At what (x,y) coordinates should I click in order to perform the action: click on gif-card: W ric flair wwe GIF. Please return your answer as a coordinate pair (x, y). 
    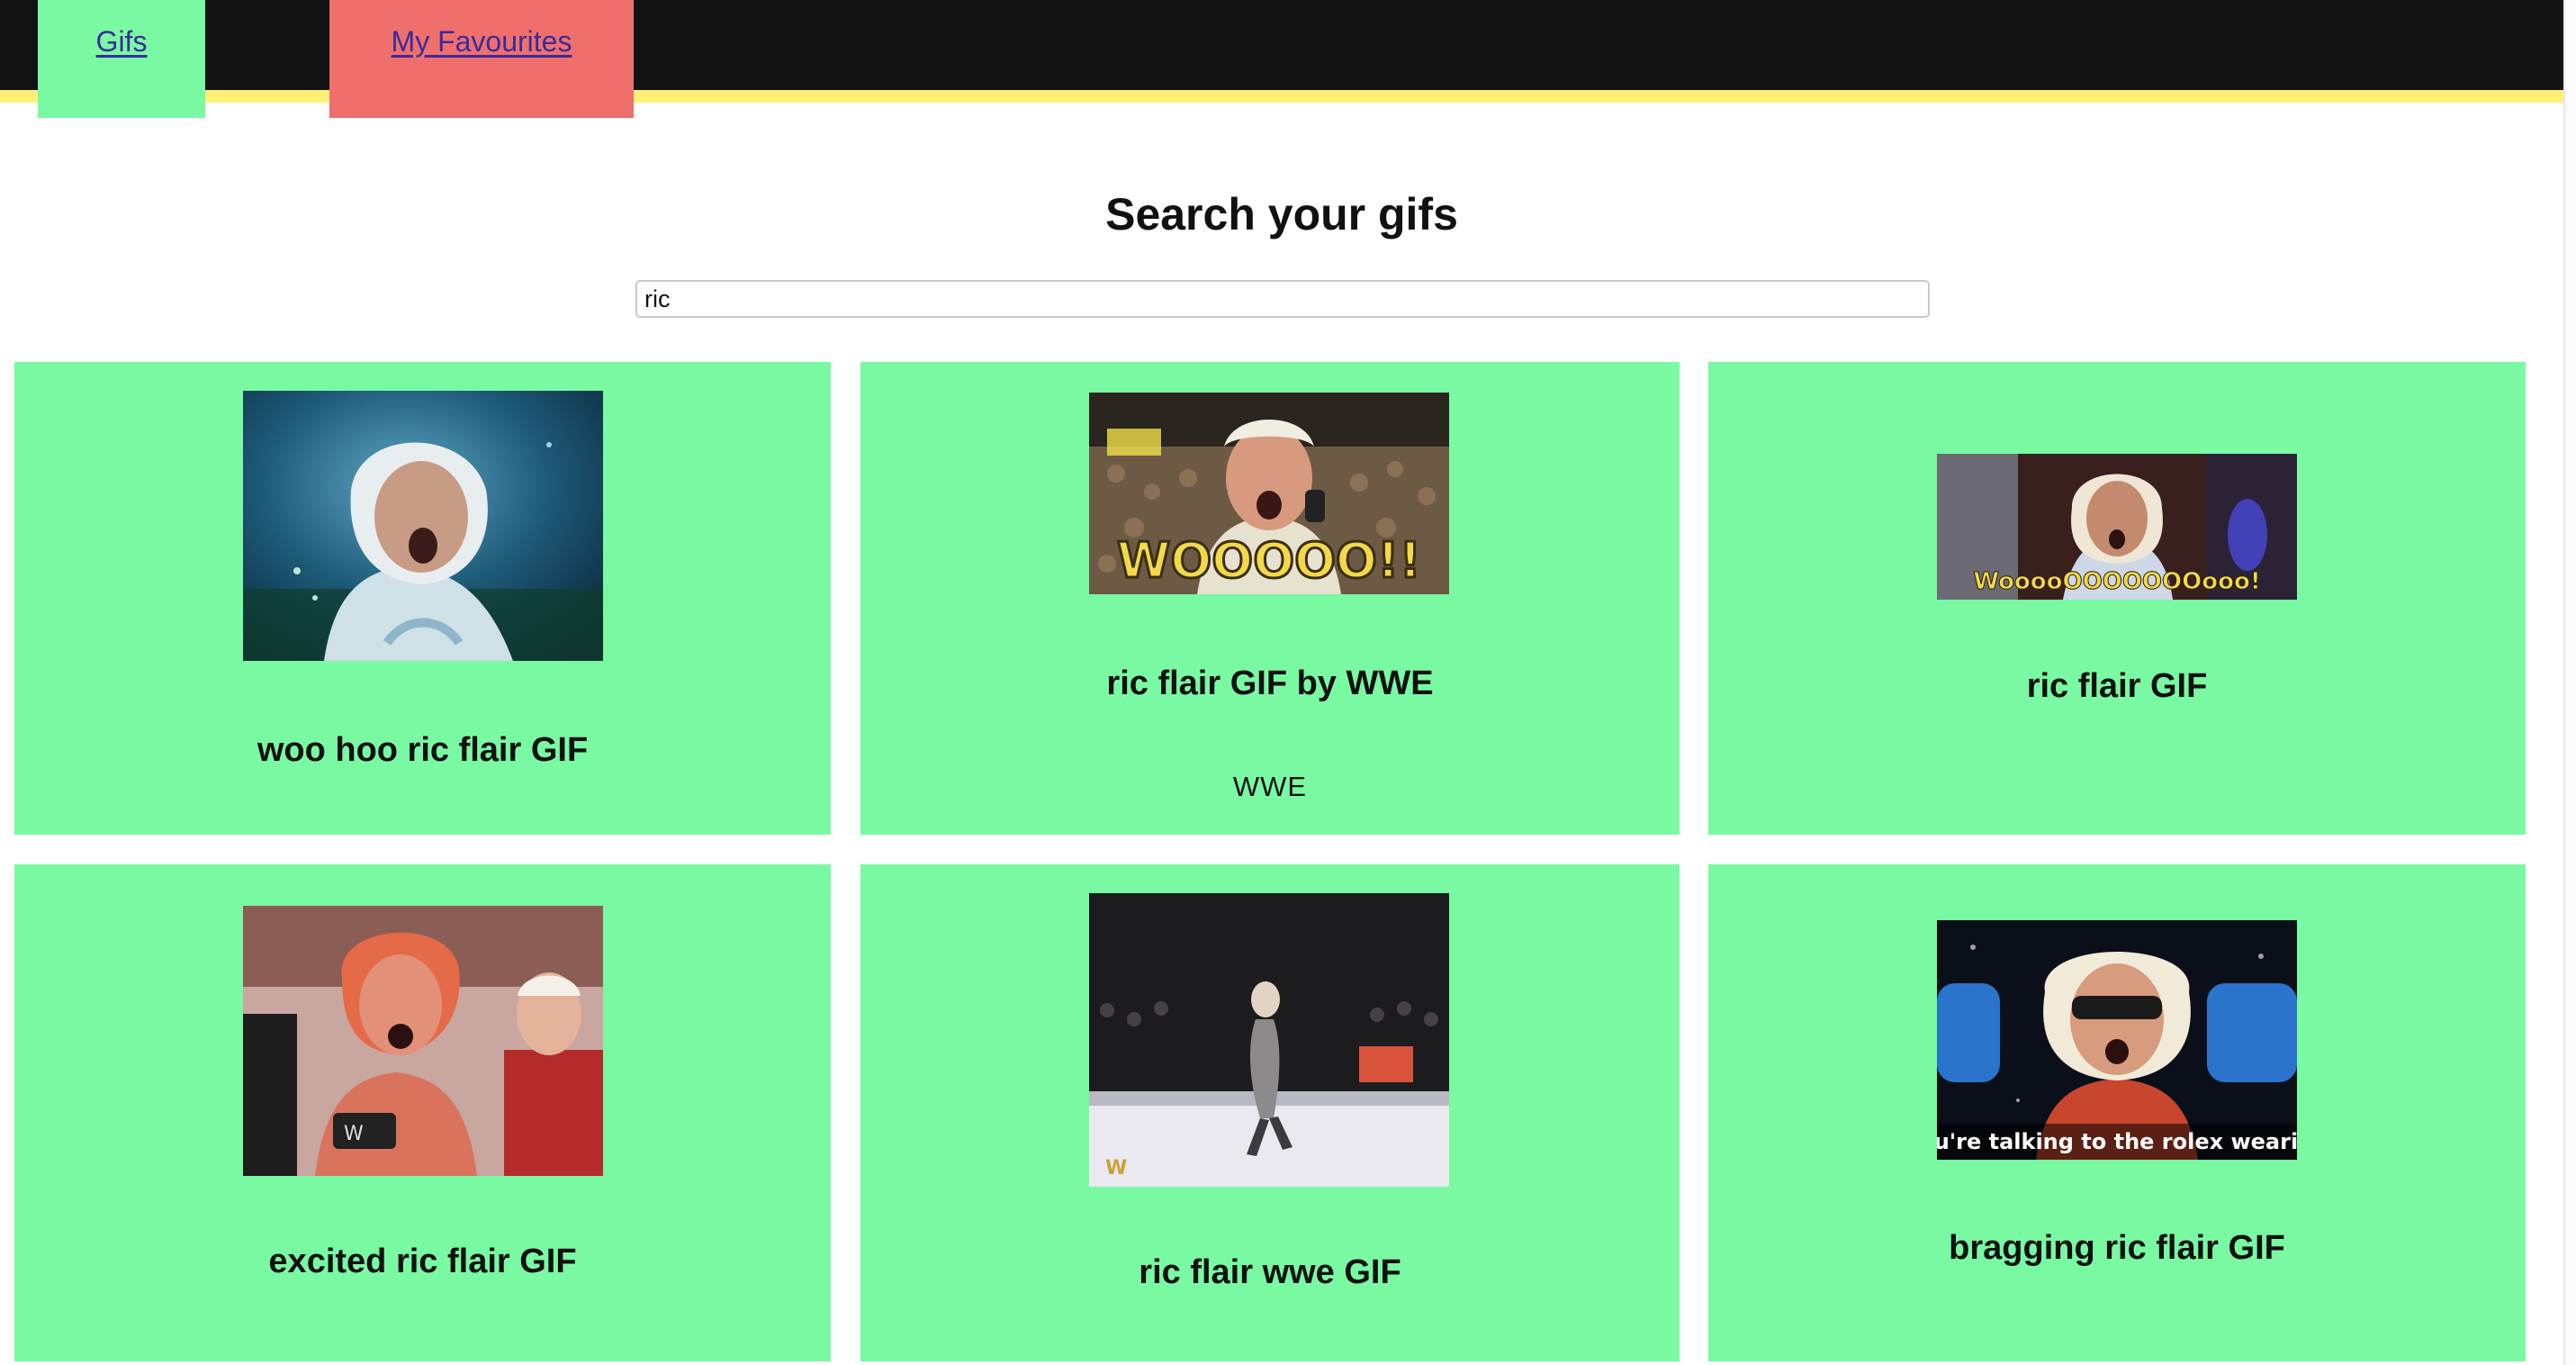
    Looking at the image, I should click on (1270, 1113).